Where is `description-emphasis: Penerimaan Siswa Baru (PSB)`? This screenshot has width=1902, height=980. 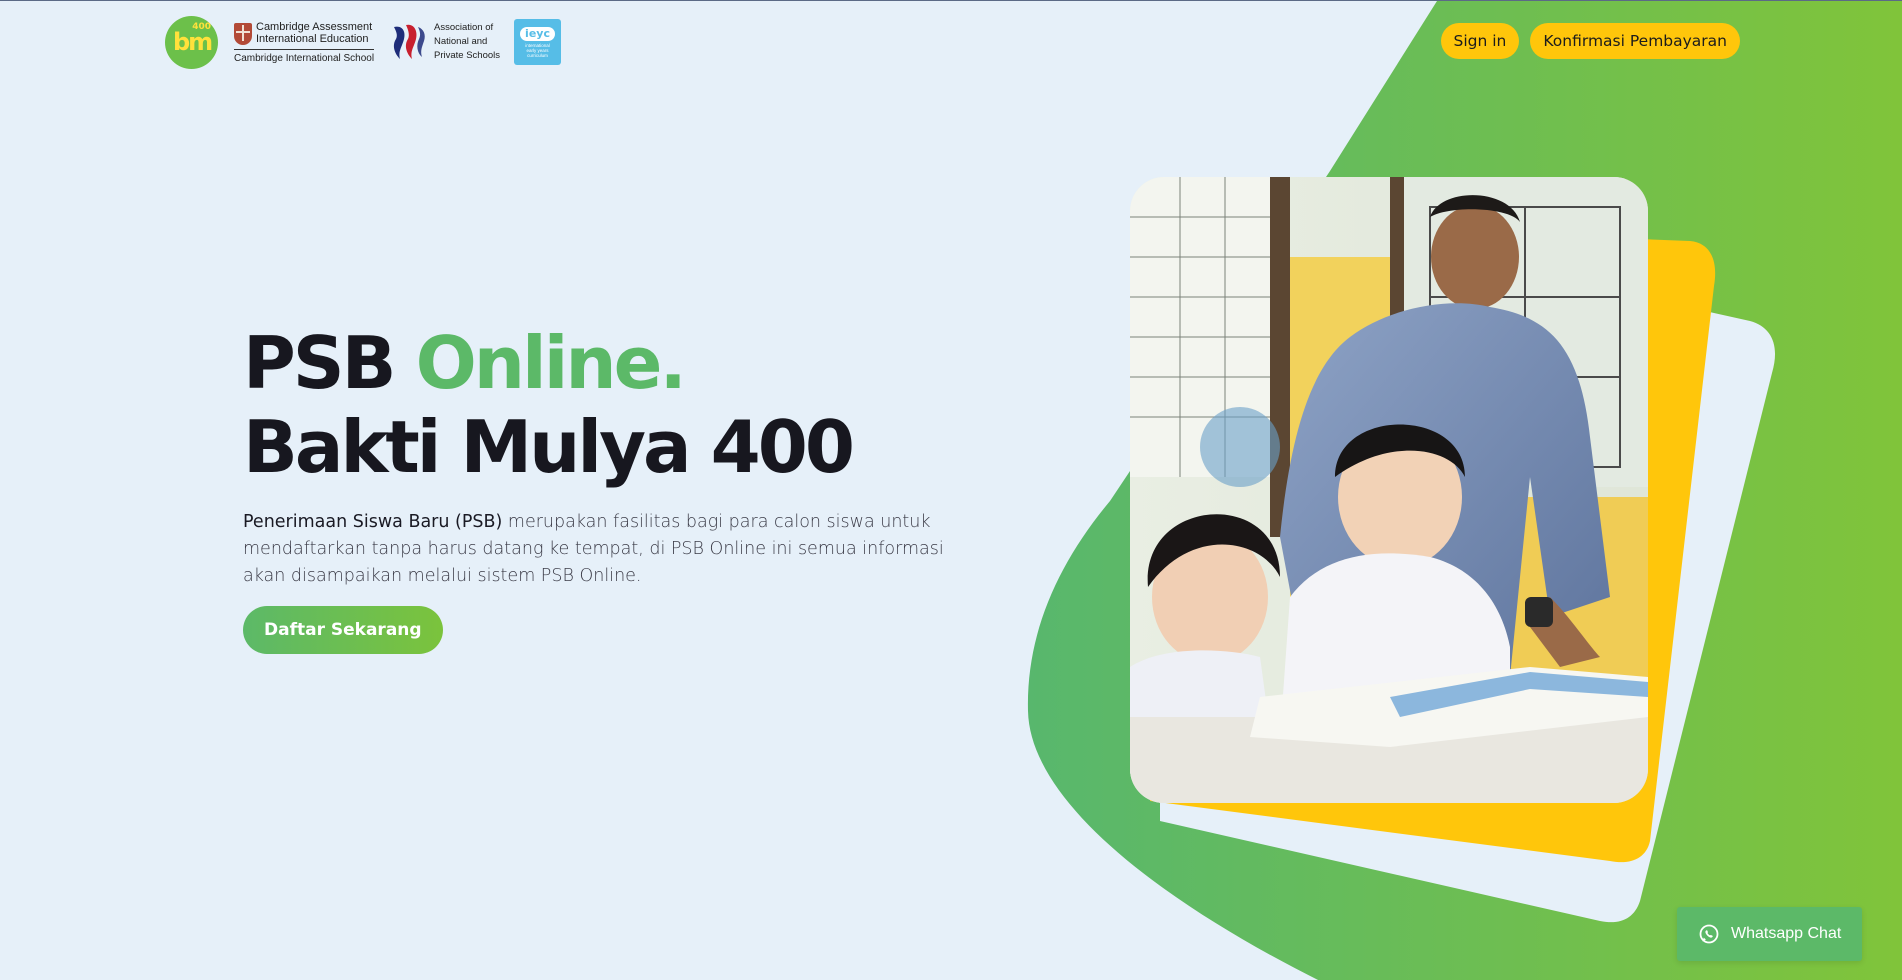 description-emphasis: Penerimaan Siswa Baru (PSB) is located at coordinates (373, 522).